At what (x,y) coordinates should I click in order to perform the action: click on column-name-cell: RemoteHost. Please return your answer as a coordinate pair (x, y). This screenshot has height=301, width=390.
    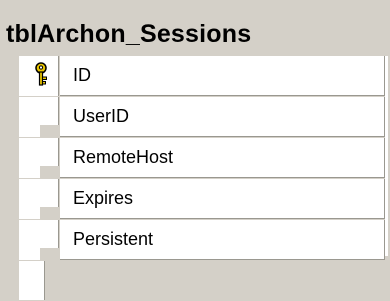
    Looking at the image, I should click on (222, 158).